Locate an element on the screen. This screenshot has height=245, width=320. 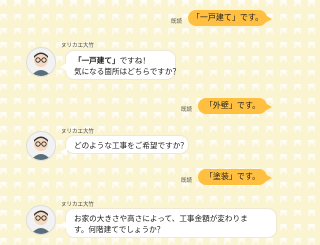
agent-message-bubble: 「一戸建て」ですね！ 気になる箇所はどちらですか？ is located at coordinates (120, 65).